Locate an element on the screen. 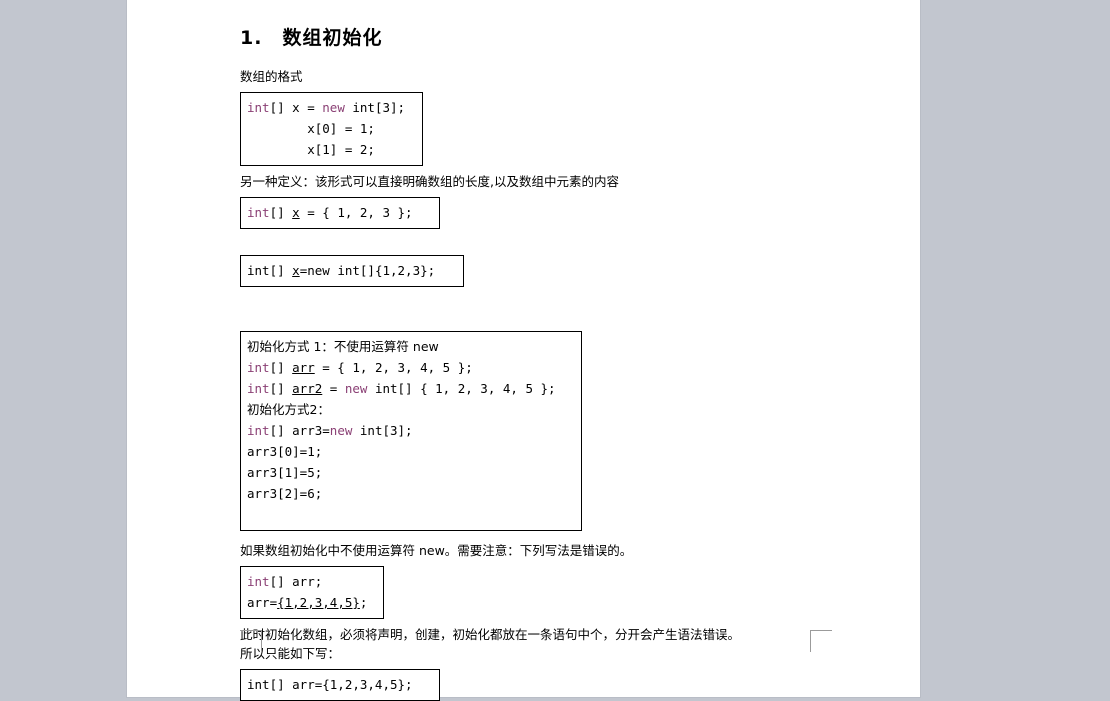  code-line: int[] arr = { 1, 2, 3, 4, 5 }; is located at coordinates (411, 367).